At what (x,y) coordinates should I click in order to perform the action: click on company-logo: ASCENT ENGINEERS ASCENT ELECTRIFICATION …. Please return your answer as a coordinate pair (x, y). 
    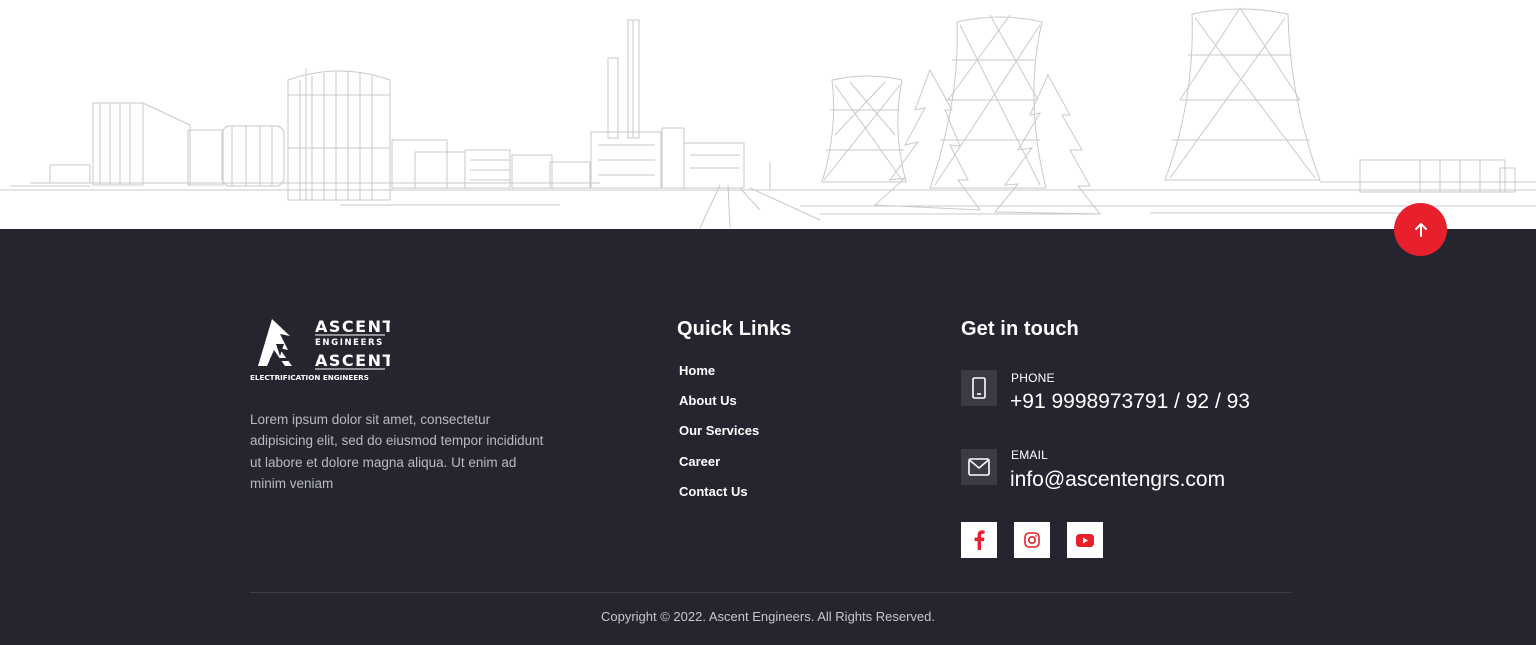
    Looking at the image, I should click on (321, 350).